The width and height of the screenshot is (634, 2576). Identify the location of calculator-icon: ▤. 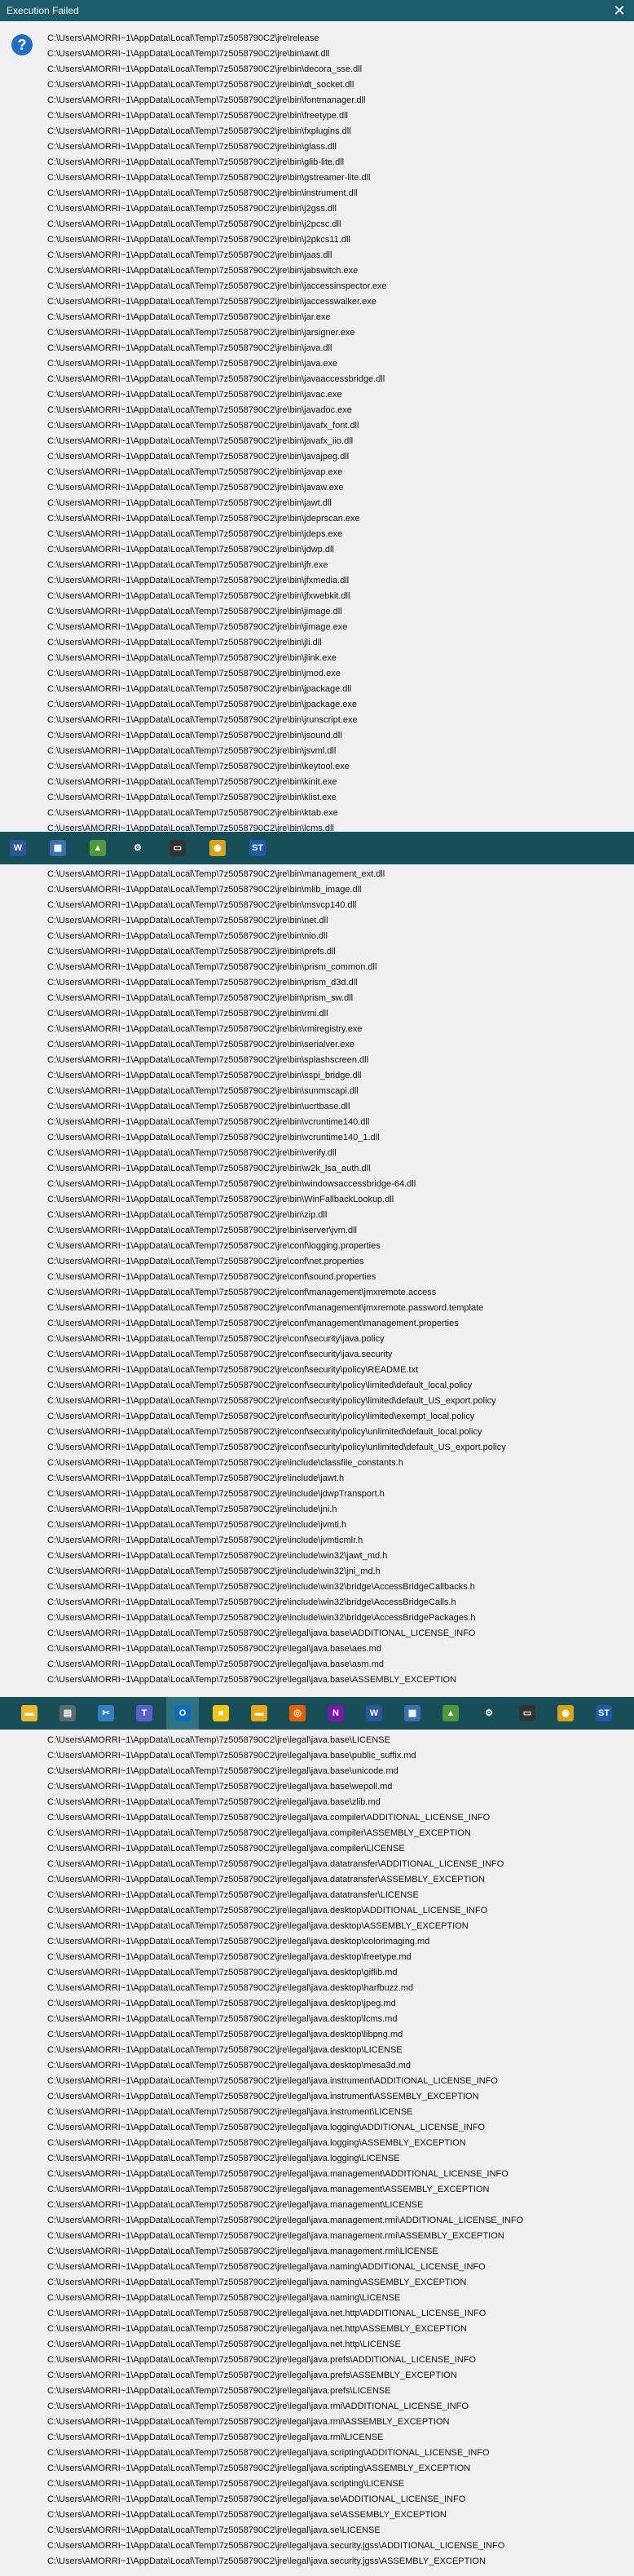
(67, 1713).